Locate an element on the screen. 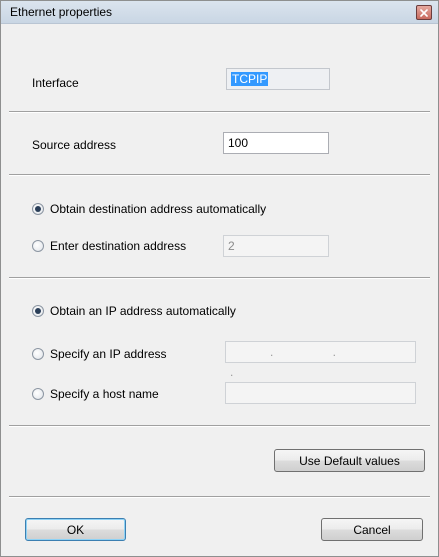 This screenshot has height=557, width=439. source-address-label: Source address is located at coordinates (74, 145).